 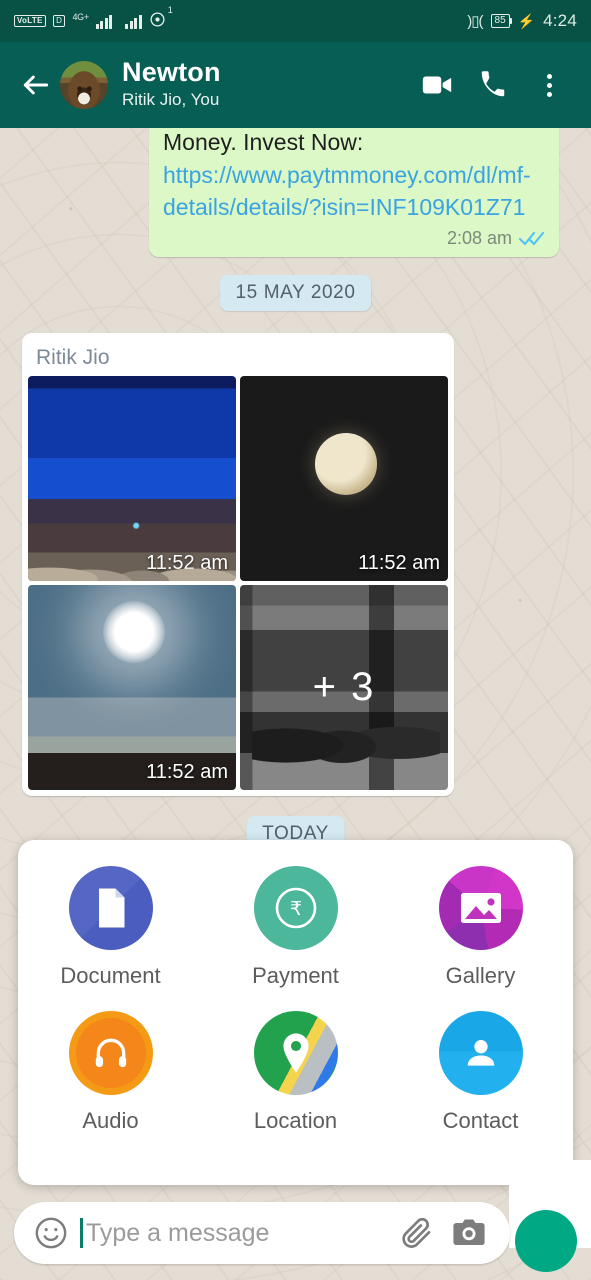 I want to click on attach-option-gallery: Gallery, so click(x=480, y=927).